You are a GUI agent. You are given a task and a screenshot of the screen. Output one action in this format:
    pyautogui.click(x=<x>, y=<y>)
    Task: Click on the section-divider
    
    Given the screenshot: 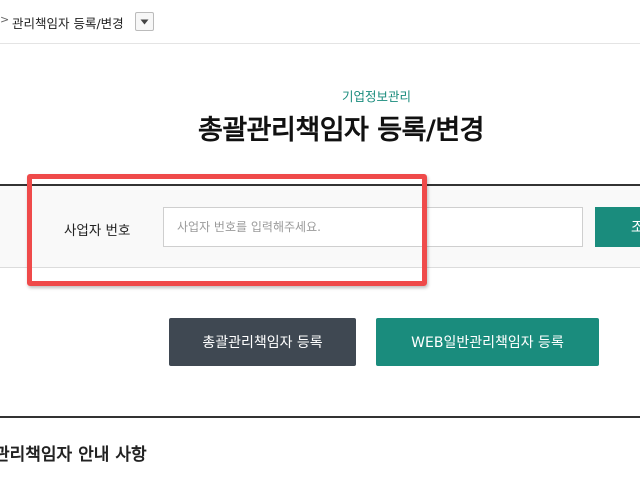 What is the action you would take?
    pyautogui.click(x=320, y=417)
    